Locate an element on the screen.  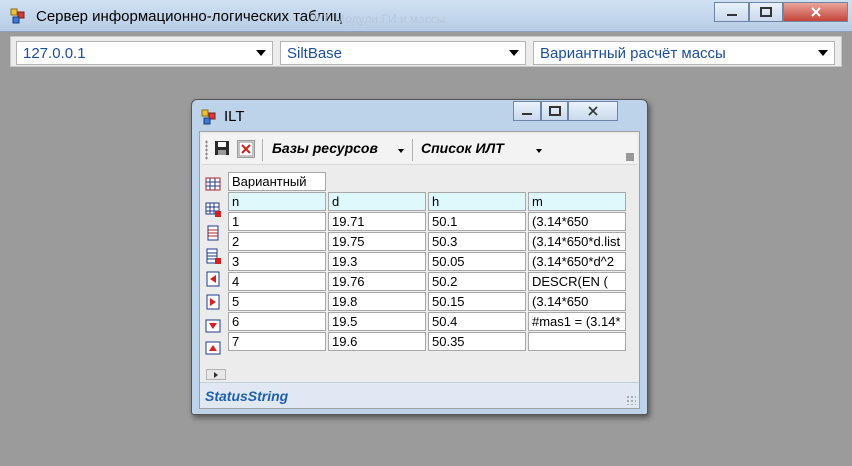
table-select: Вариантный расчёт массы is located at coordinates (684, 53).